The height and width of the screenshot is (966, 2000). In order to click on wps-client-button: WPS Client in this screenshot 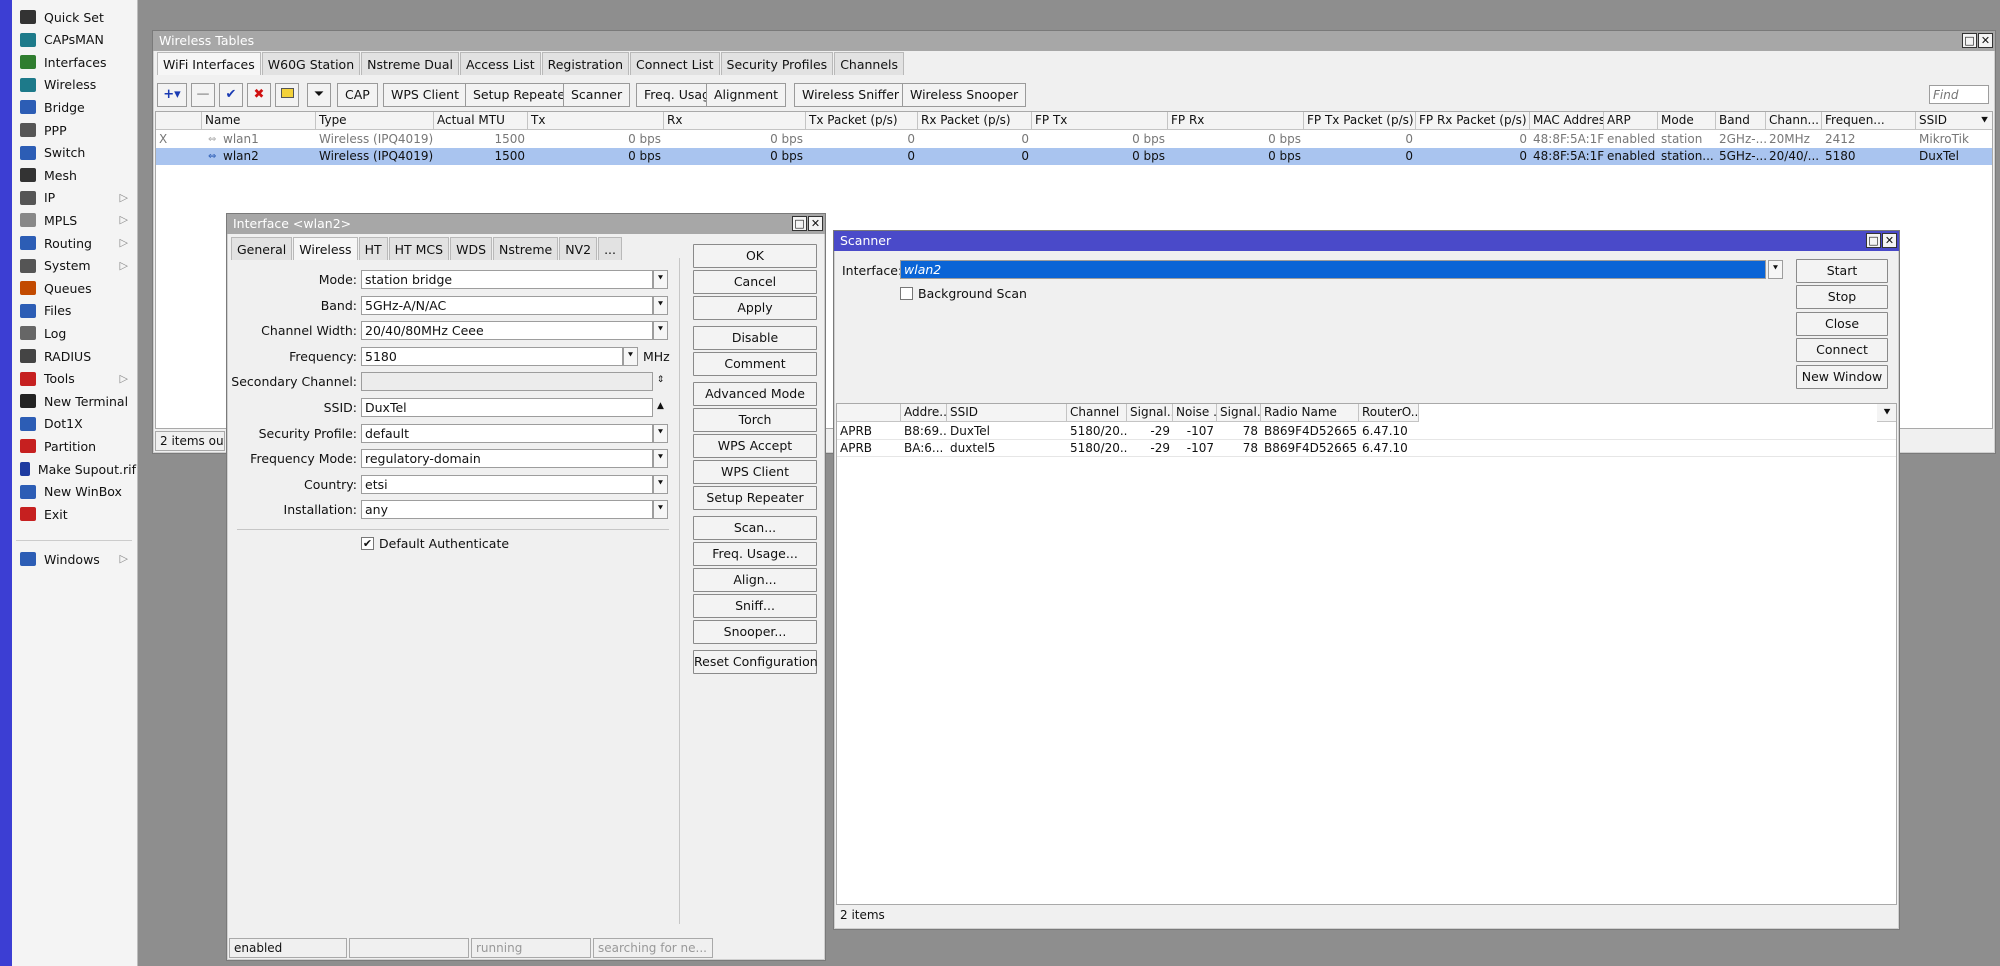, I will do `click(425, 95)`.